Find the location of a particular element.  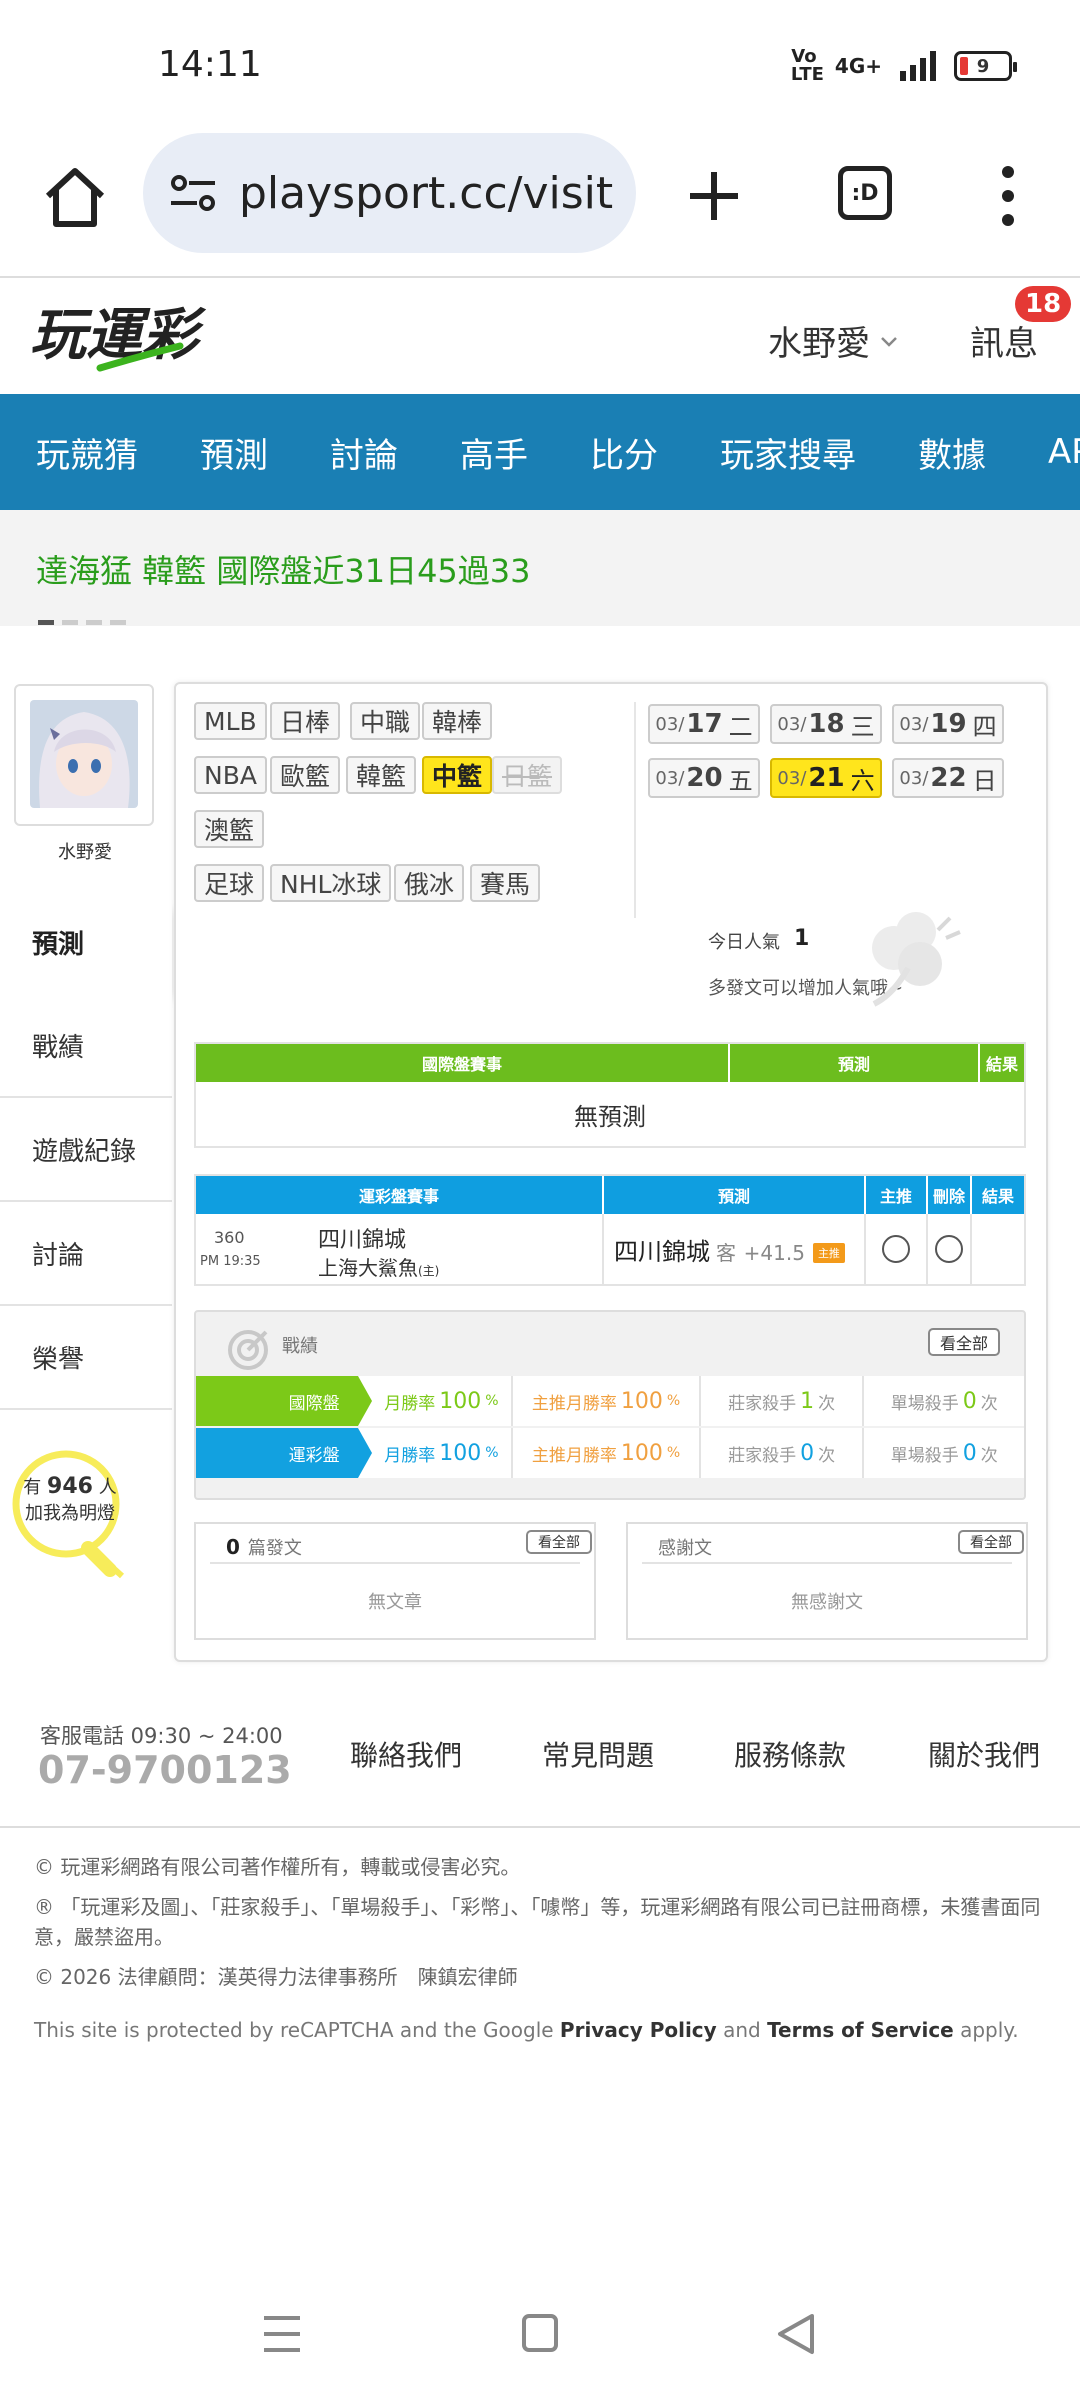

divider is located at coordinates (635, 810).